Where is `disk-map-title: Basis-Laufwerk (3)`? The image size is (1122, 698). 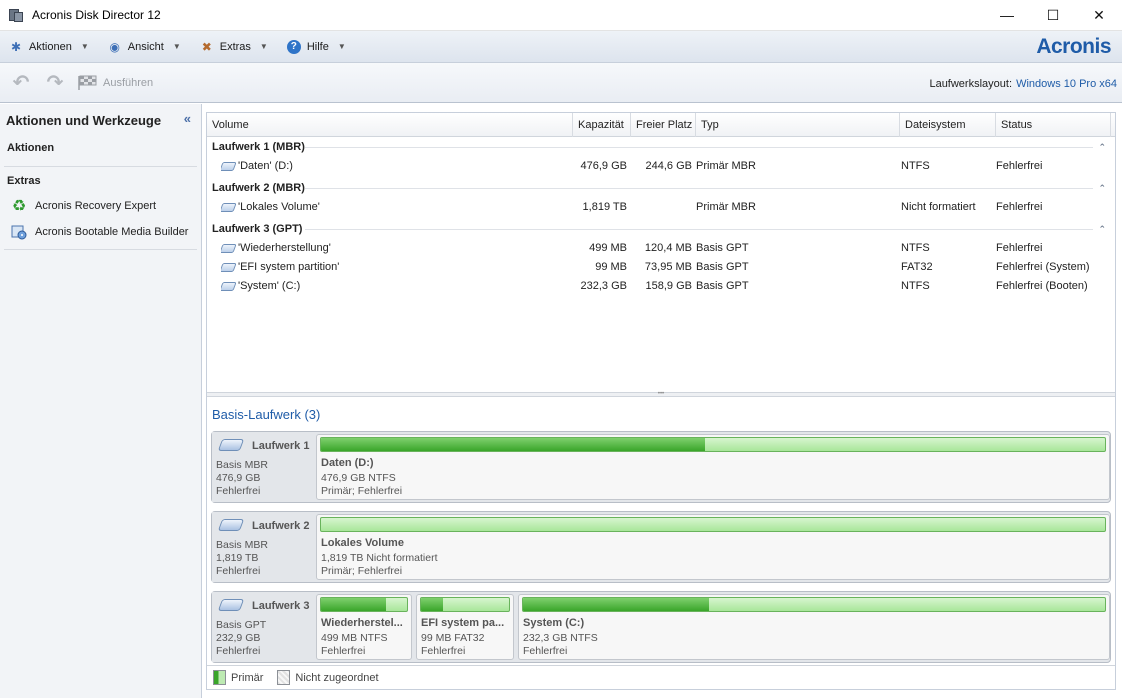 disk-map-title: Basis-Laufwerk (3) is located at coordinates (266, 414).